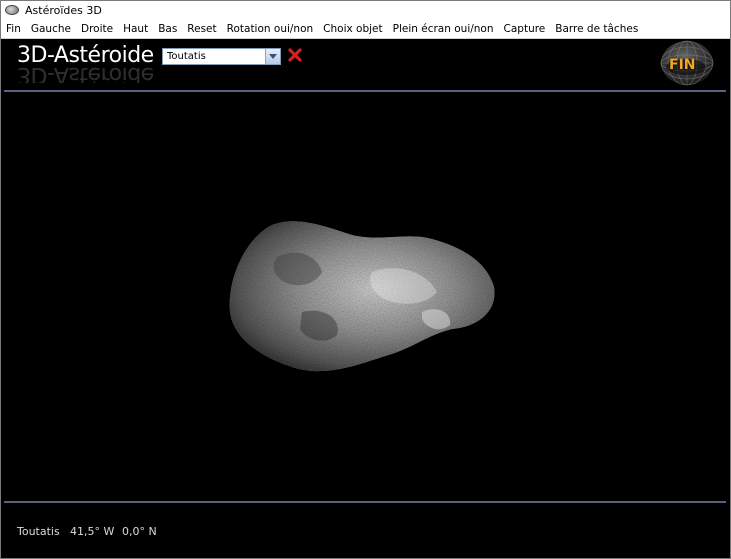 The image size is (731, 559). I want to click on asteroid-model, so click(359, 297).